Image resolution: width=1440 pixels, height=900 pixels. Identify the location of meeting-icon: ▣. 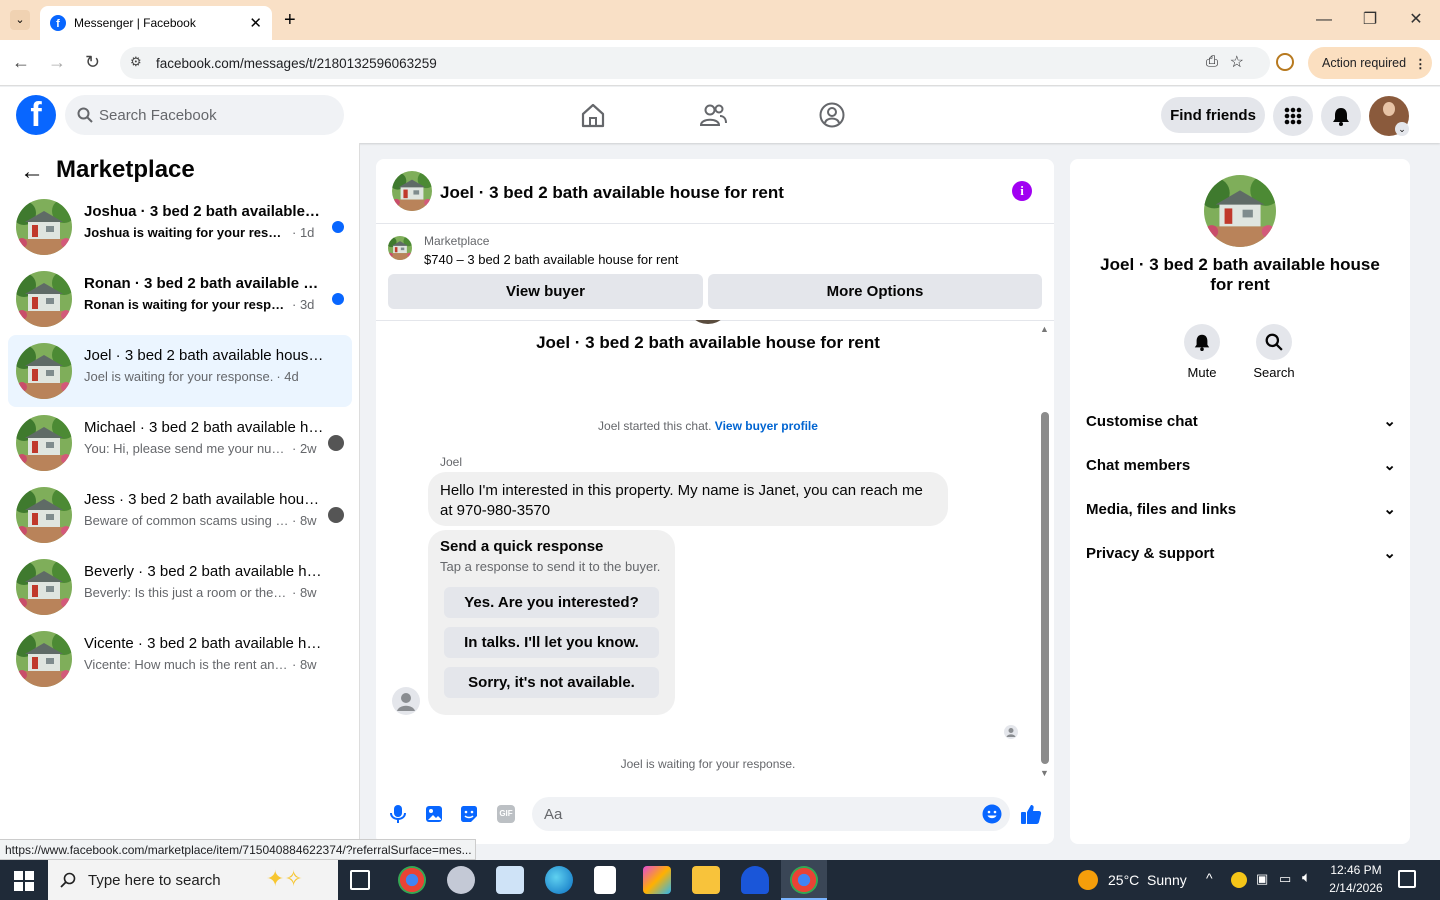
(1262, 879).